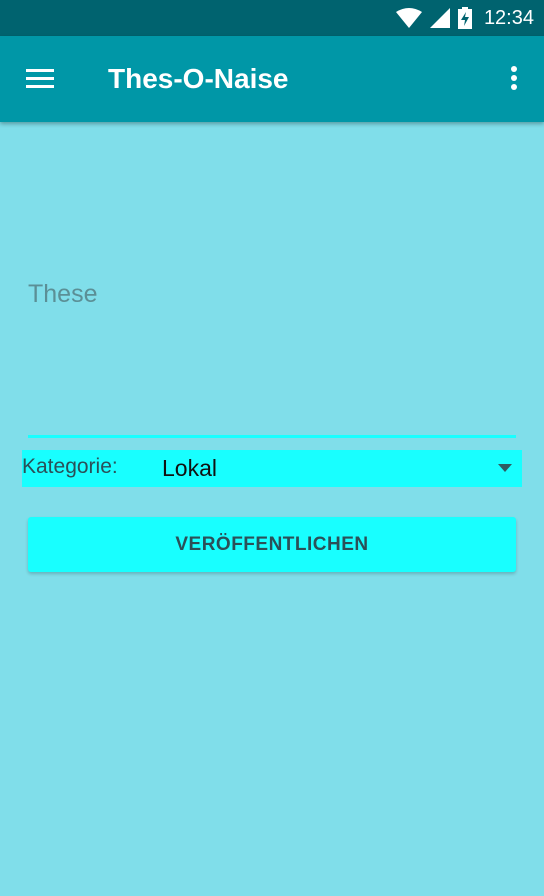 The width and height of the screenshot is (544, 896). Describe the element at coordinates (272, 18) in the screenshot. I see `status-bar: 12:34` at that location.